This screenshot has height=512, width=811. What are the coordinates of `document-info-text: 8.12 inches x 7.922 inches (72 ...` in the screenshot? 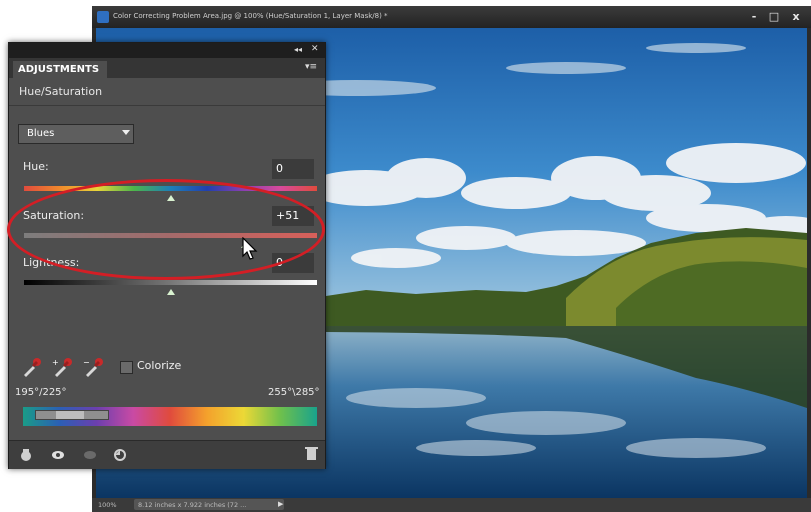 It's located at (192, 505).